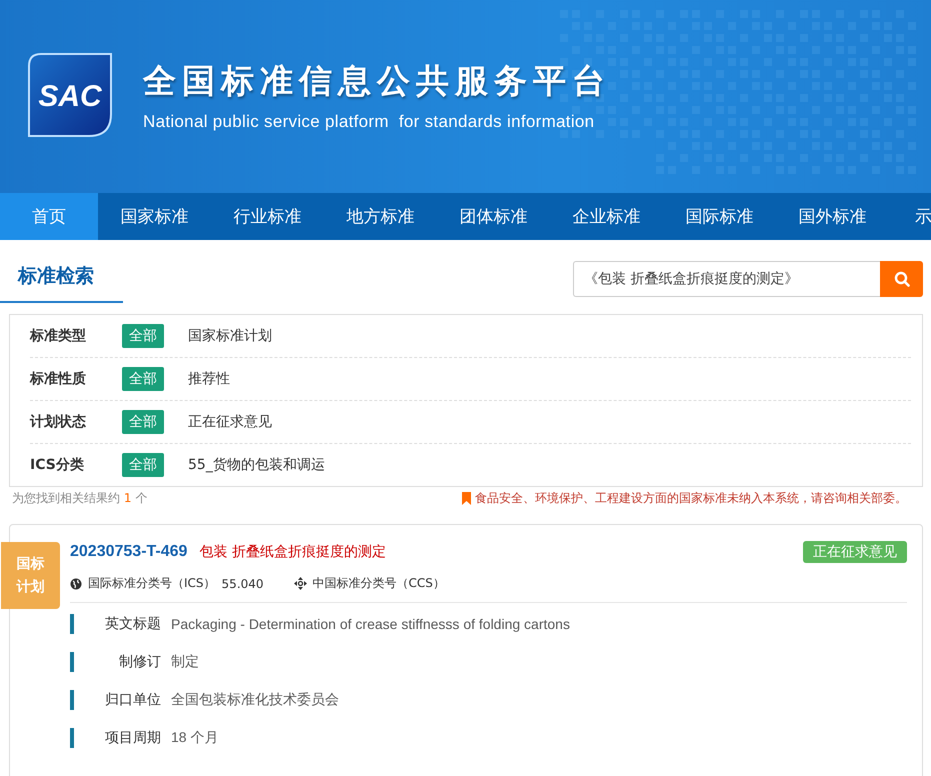 The image size is (931, 776). I want to click on standard-title: 包装 折叠纸盒折痕挺度的测定, so click(293, 552).